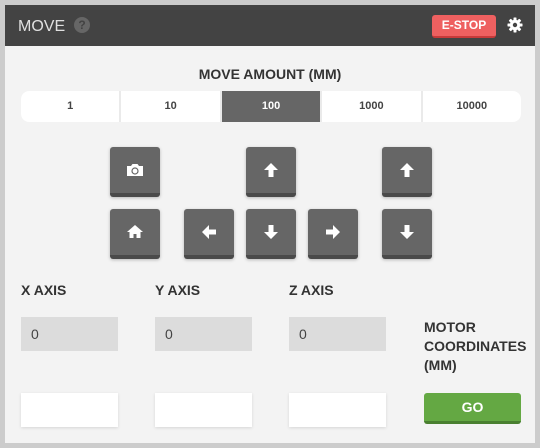 The image size is (540, 448). I want to click on move-amount-label: MOVE AMOUNT (MM), so click(270, 74).